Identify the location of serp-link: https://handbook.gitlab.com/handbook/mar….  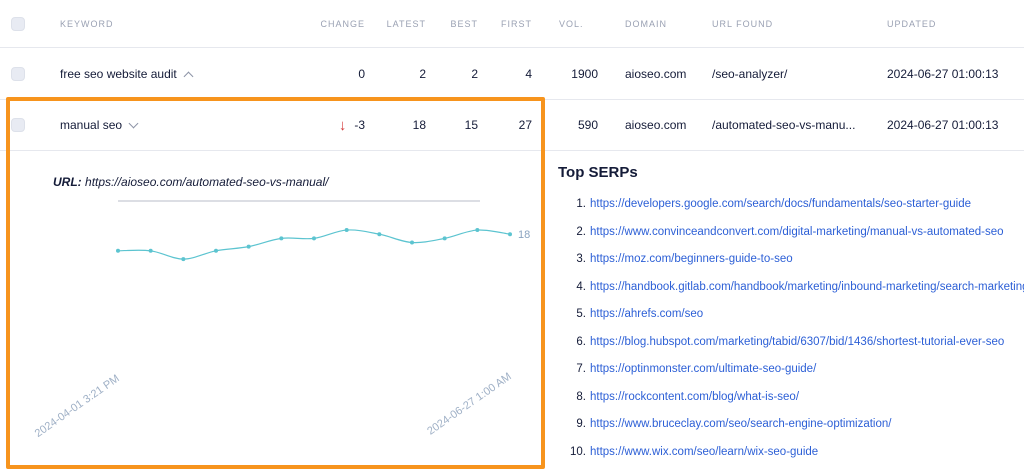
(807, 287).